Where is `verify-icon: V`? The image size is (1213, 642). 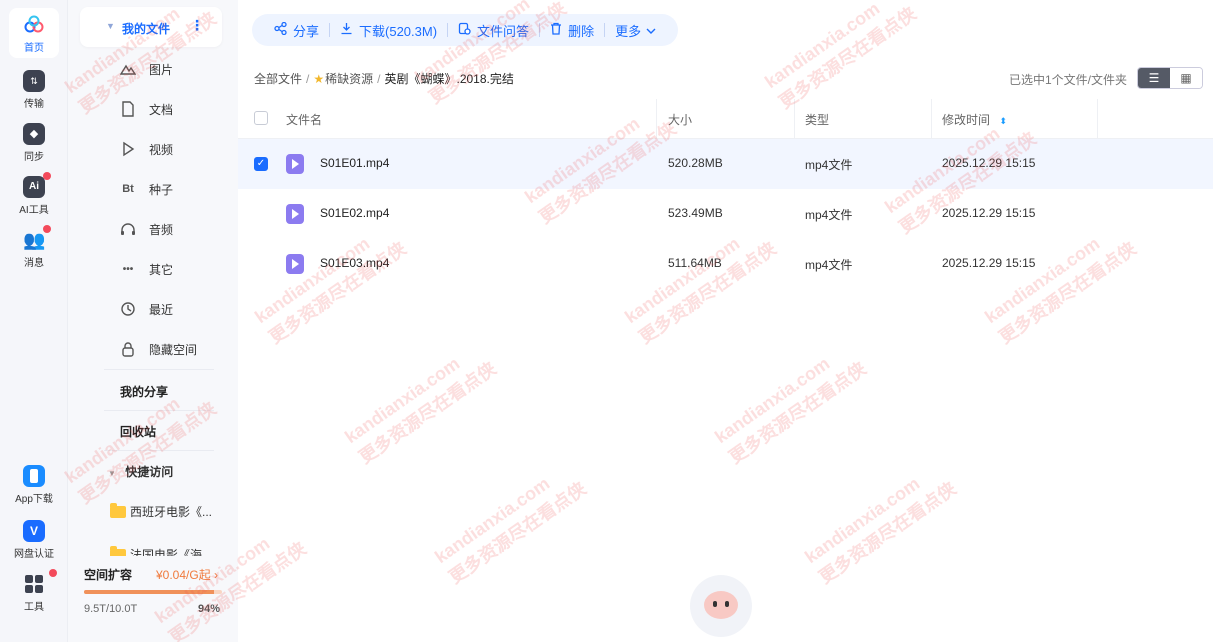
verify-icon: V is located at coordinates (34, 531).